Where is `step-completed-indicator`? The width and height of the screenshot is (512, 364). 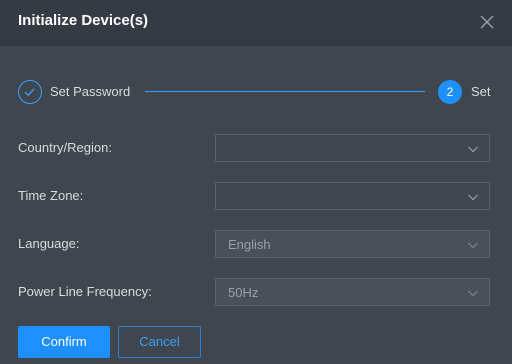
step-completed-indicator is located at coordinates (30, 92).